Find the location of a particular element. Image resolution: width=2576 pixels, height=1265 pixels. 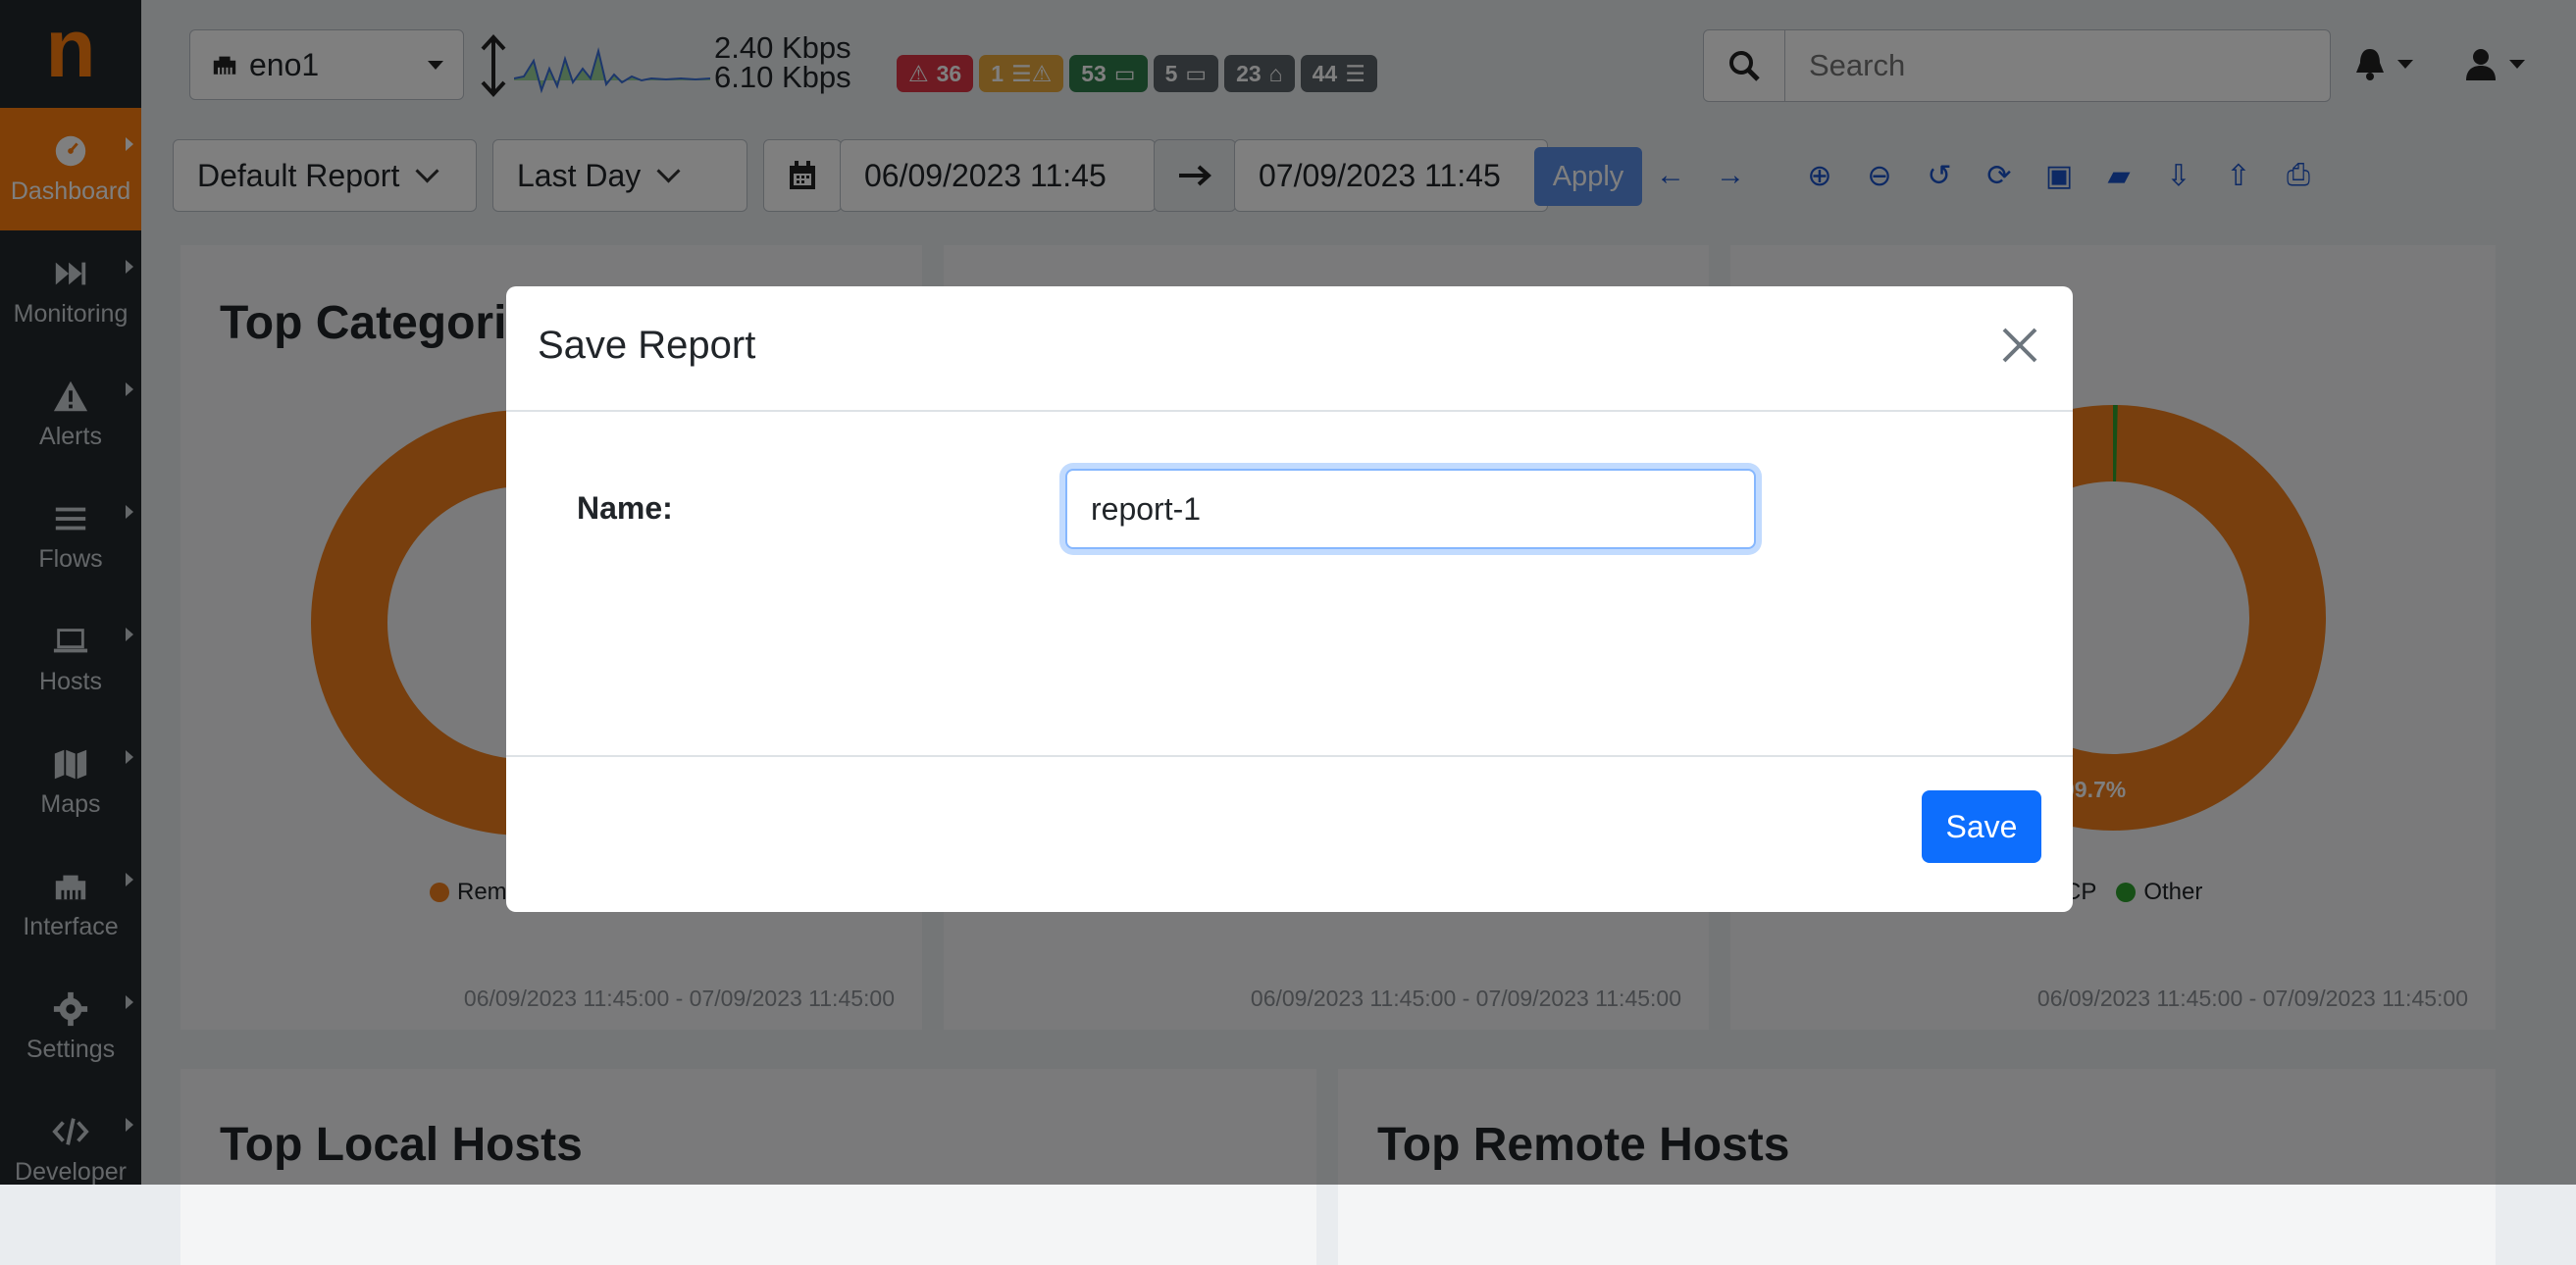

save-button: Save is located at coordinates (1981, 826).